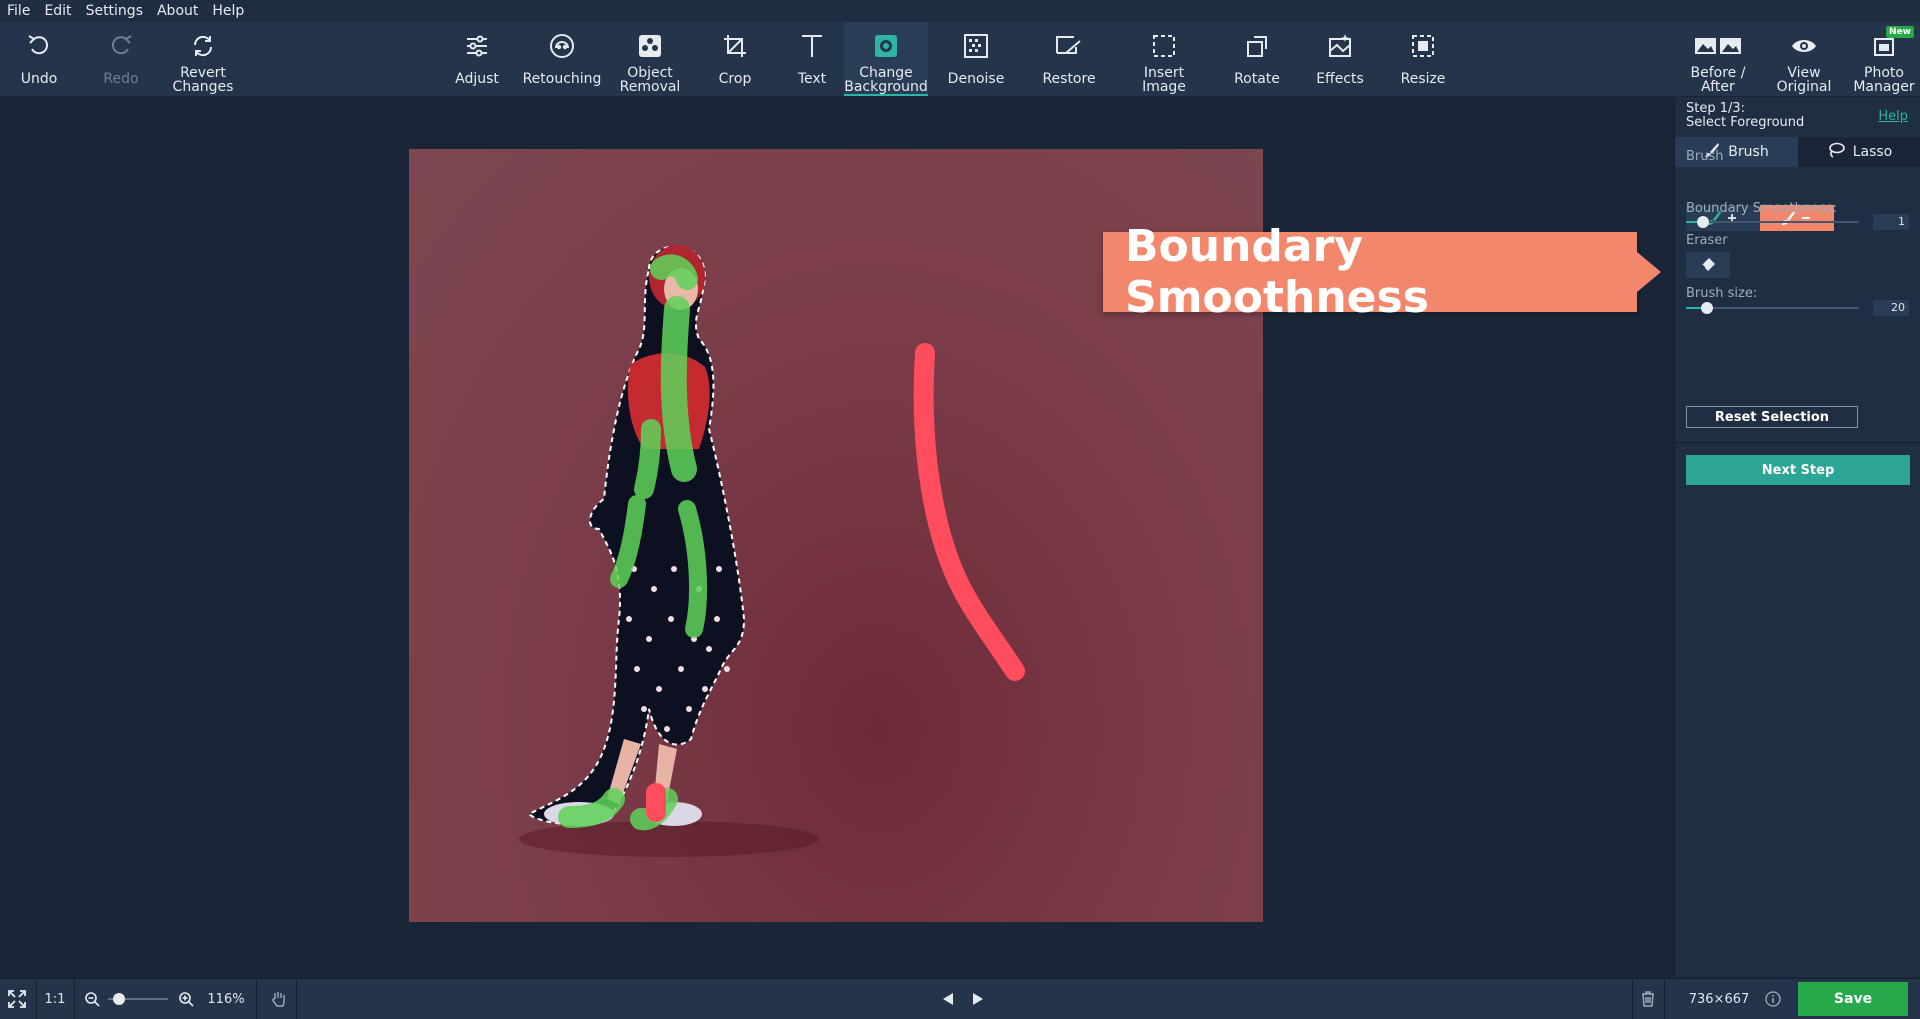 The width and height of the screenshot is (1920, 1019). What do you see at coordinates (1707, 240) in the screenshot?
I see `eraser-section-label: Eraser` at bounding box center [1707, 240].